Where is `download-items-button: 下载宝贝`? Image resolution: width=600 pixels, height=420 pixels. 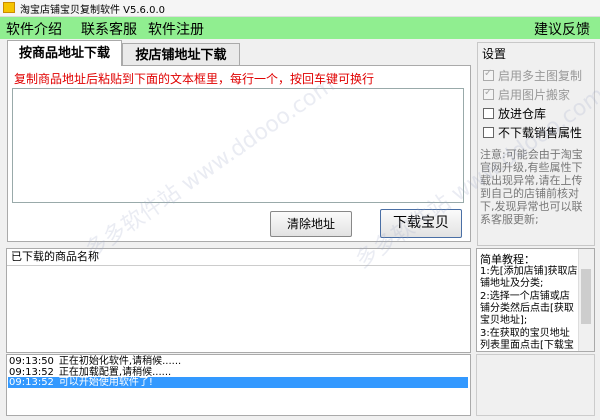 download-items-button: 下载宝贝 is located at coordinates (421, 223).